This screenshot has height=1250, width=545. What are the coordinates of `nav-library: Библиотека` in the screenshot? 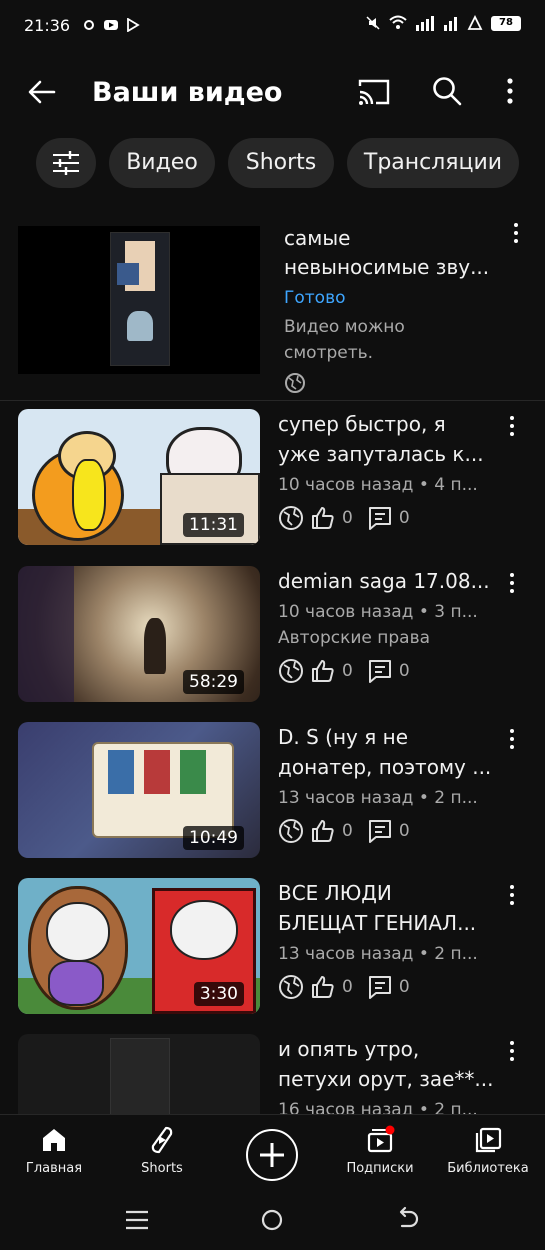 It's located at (488, 1150).